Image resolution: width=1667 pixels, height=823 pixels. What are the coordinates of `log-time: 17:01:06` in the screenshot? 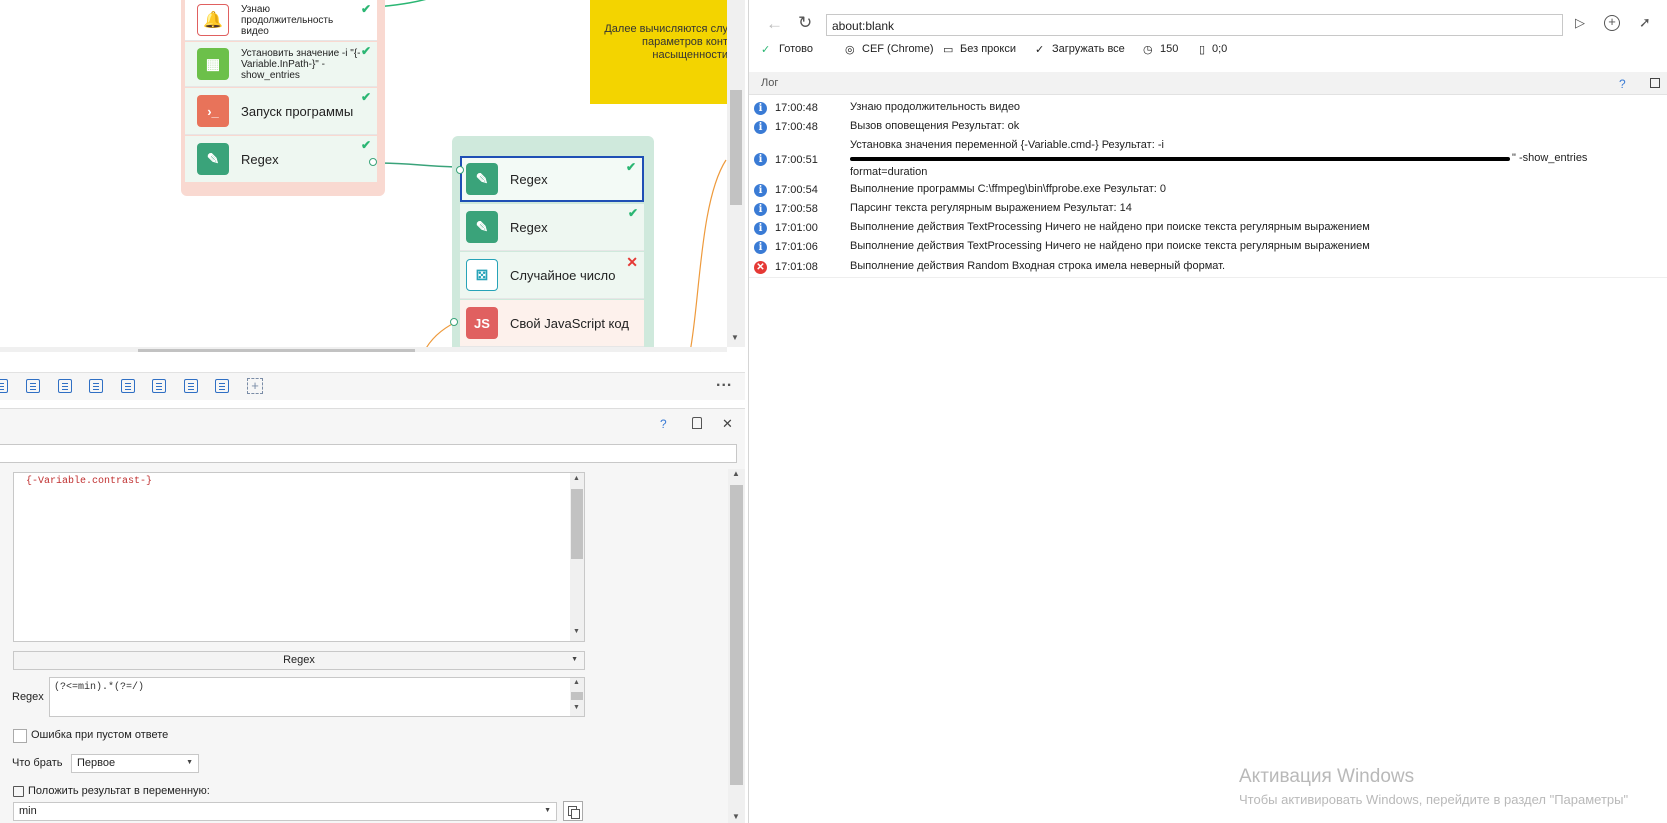 It's located at (796, 247).